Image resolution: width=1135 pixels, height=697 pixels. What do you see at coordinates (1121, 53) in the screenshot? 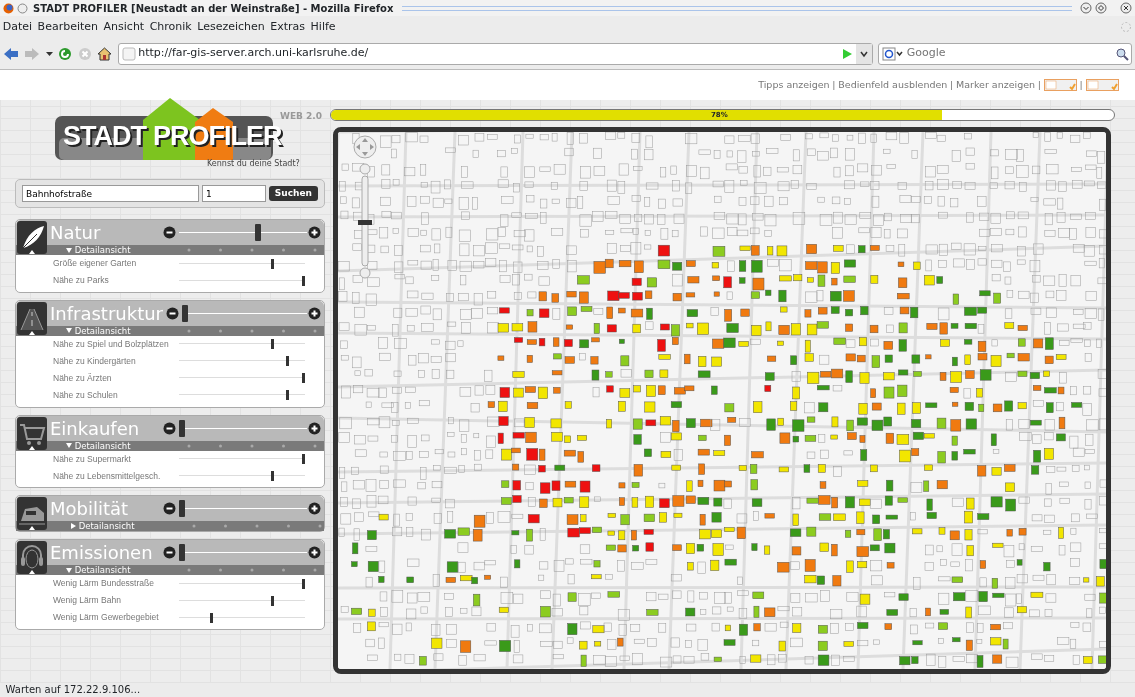
I see `search-icon` at bounding box center [1121, 53].